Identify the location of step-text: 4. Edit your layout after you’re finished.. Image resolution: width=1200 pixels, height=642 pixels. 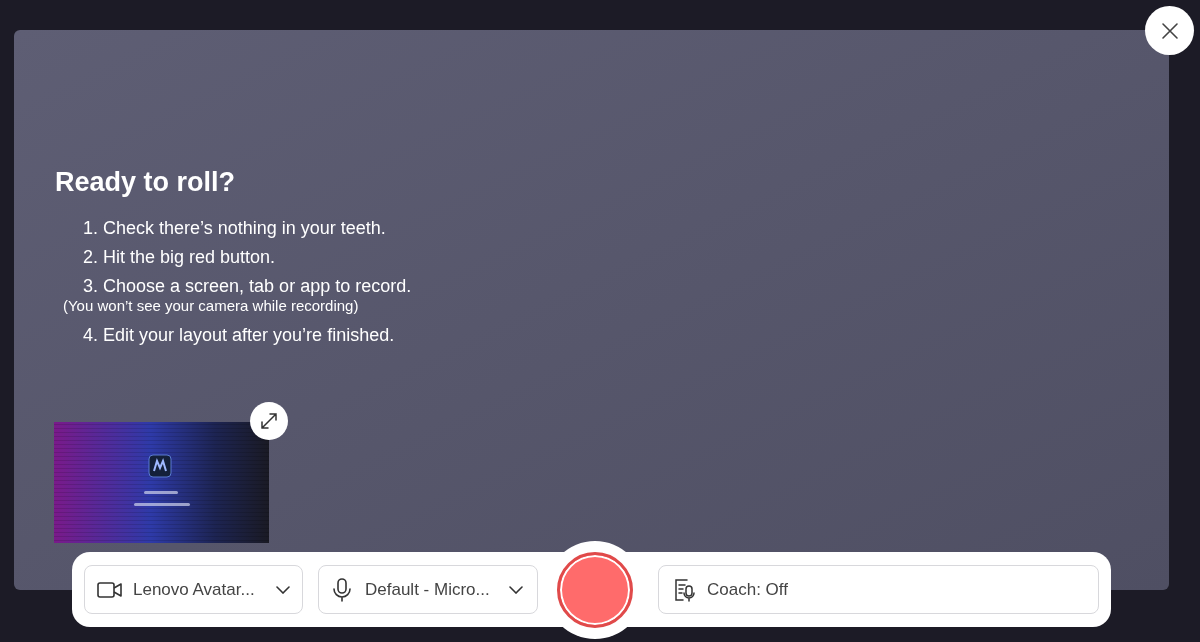
(239, 335).